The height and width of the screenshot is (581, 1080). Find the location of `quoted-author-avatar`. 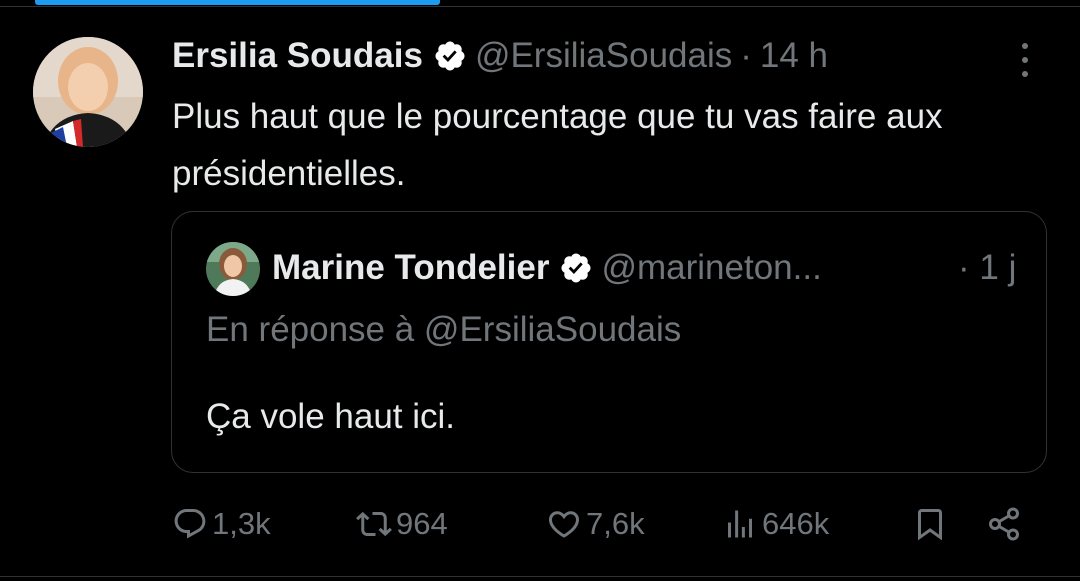

quoted-author-avatar is located at coordinates (233, 269).